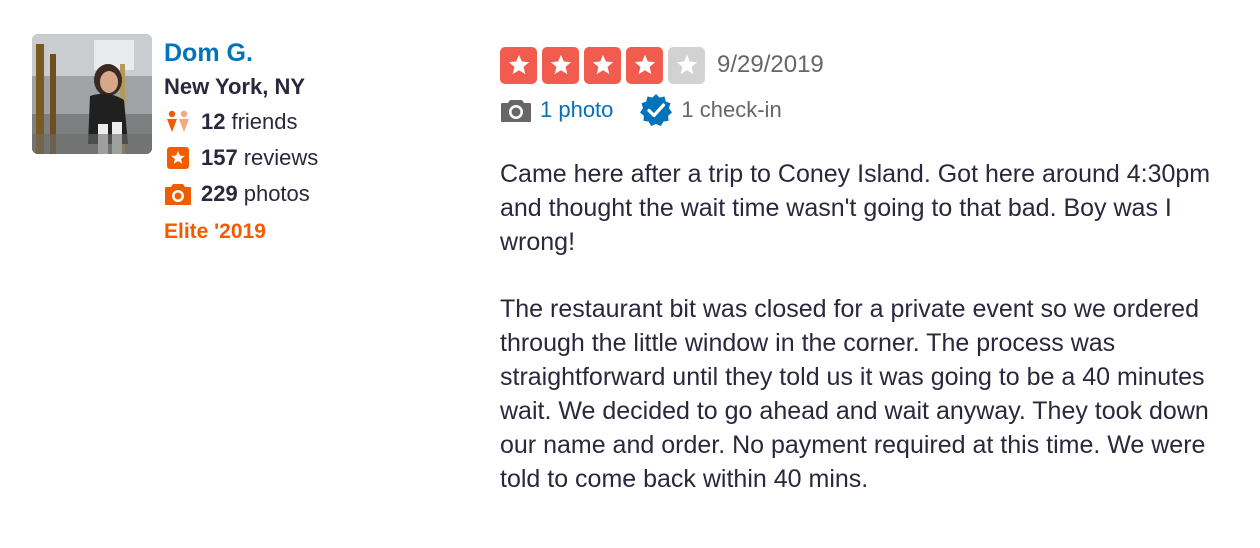 The width and height of the screenshot is (1260, 548). Describe the element at coordinates (304, 53) in the screenshot. I see `user-name-link: Dom G.` at that location.